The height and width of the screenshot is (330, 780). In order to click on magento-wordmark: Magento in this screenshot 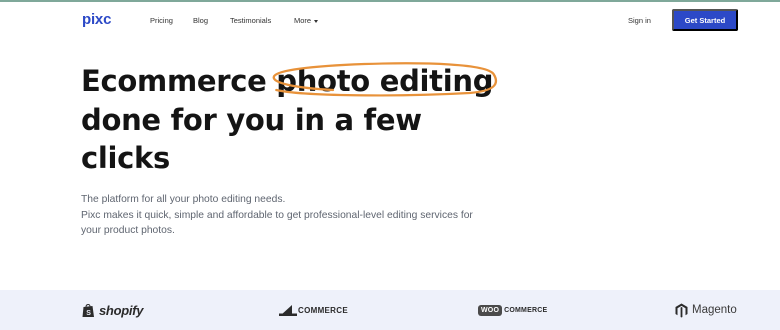, I will do `click(714, 310)`.